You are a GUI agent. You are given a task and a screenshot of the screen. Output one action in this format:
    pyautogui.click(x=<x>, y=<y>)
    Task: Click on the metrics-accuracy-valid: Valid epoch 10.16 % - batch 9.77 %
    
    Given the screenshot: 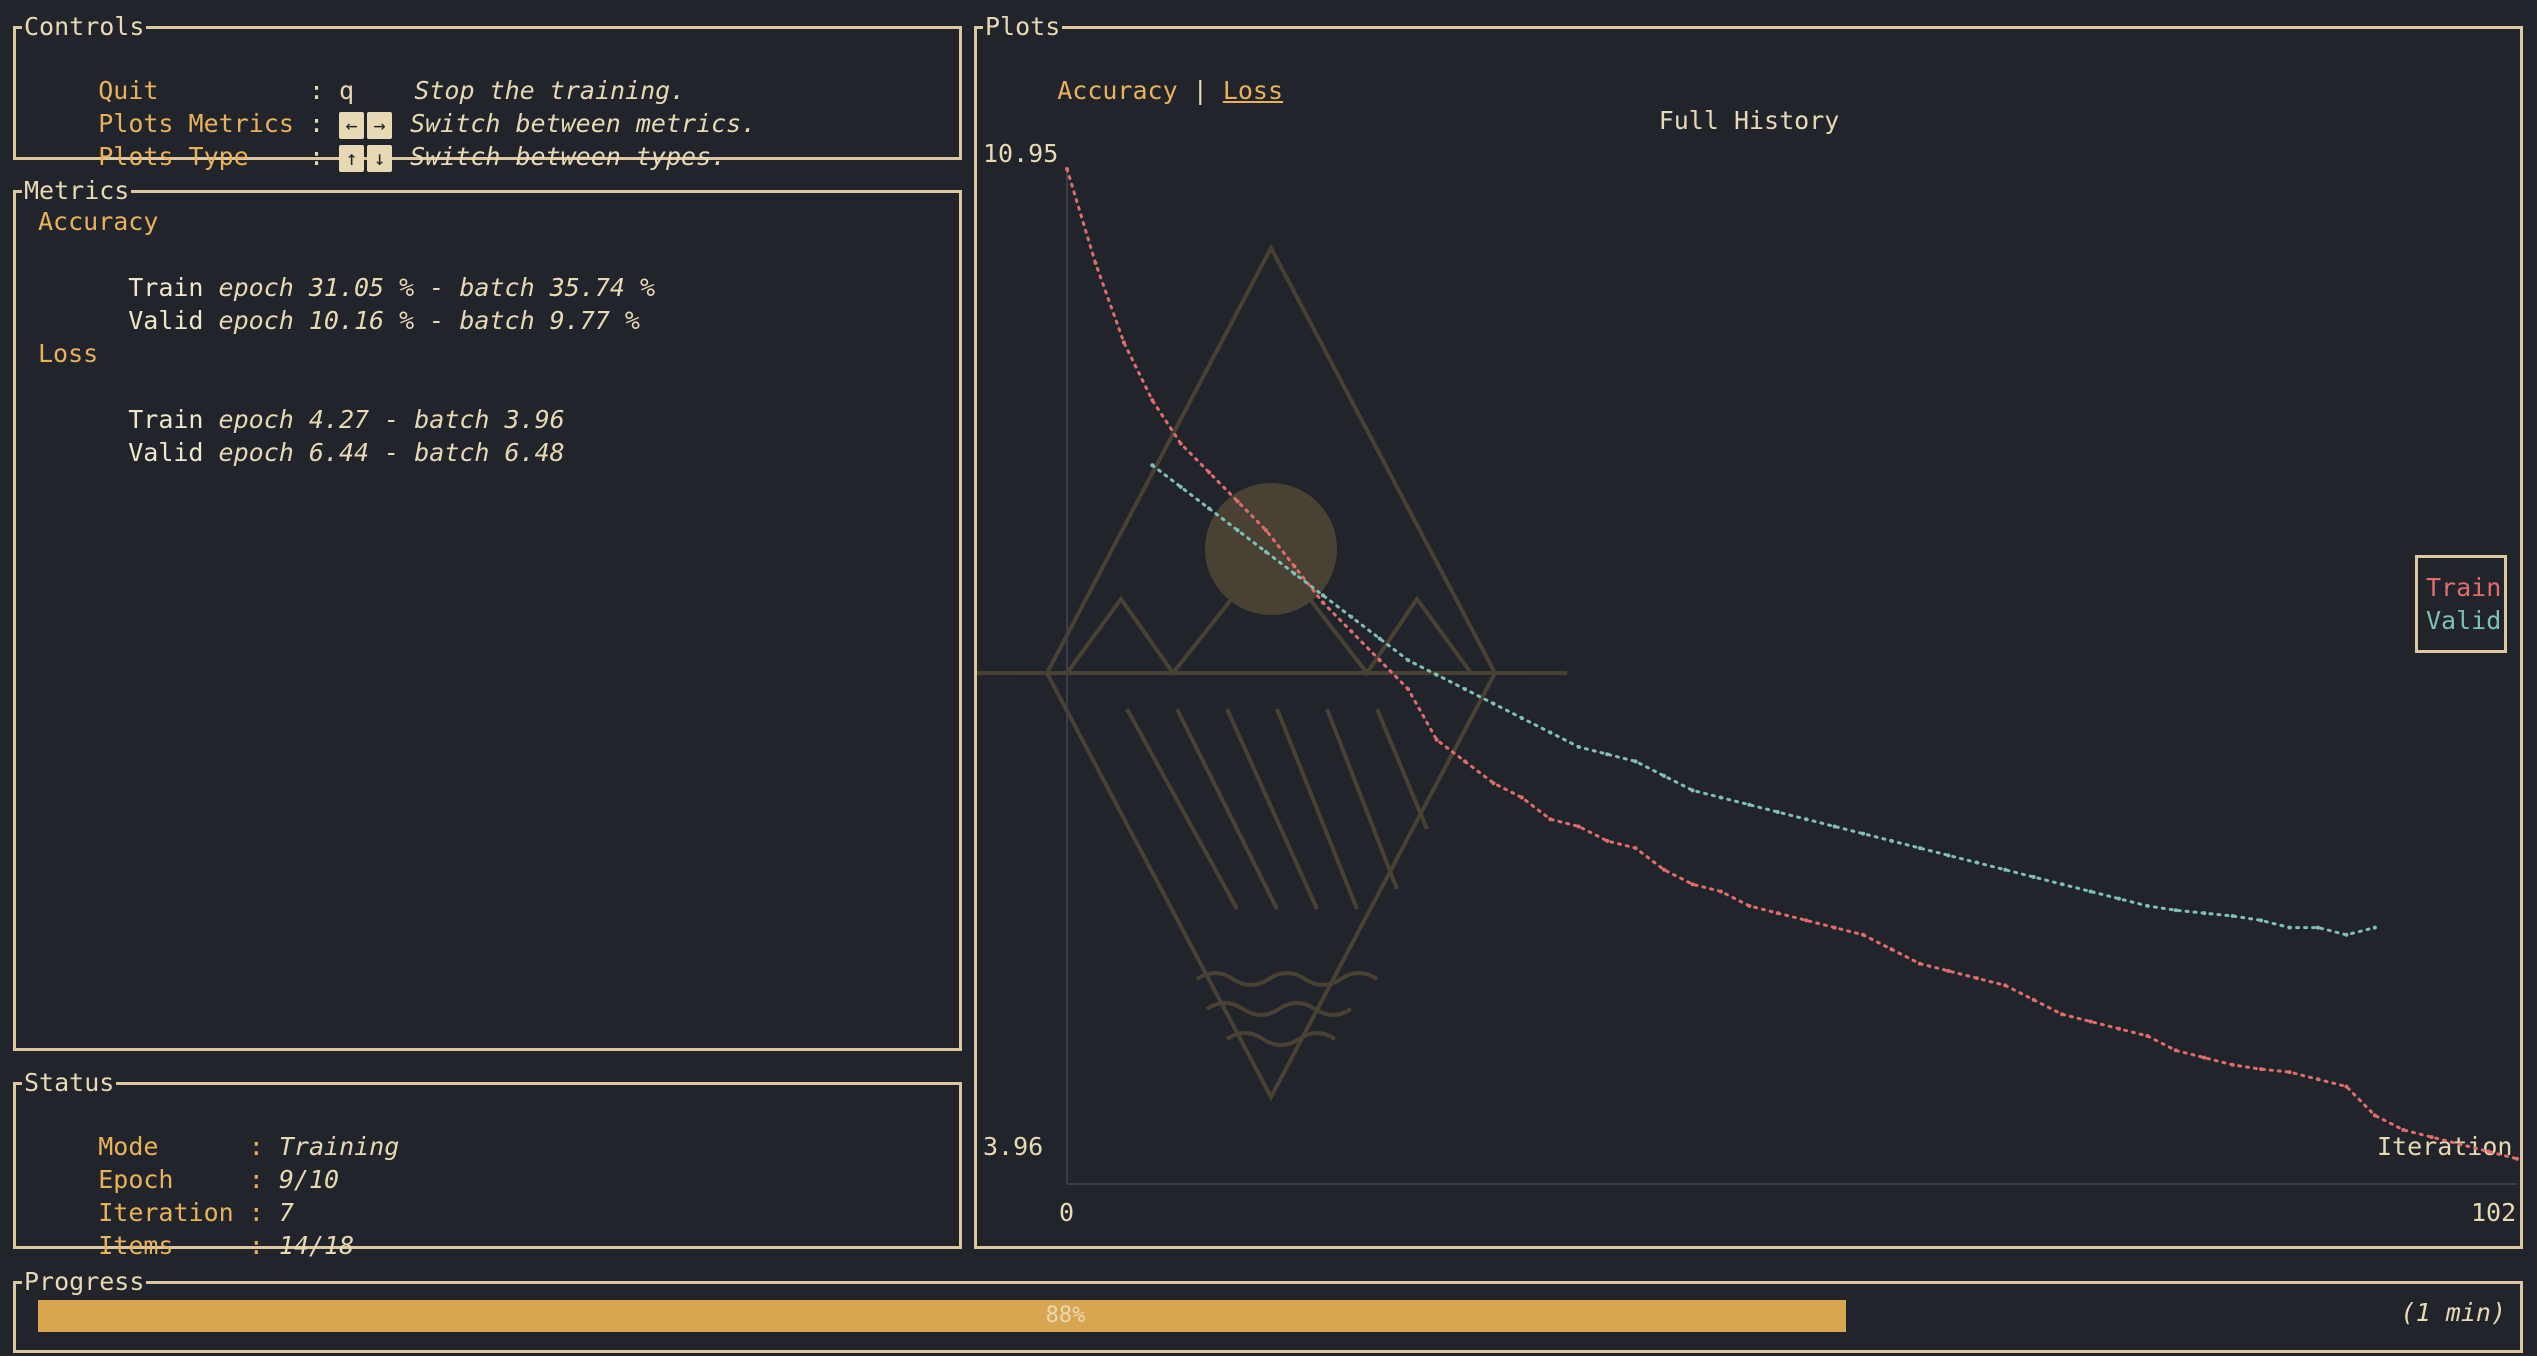 What is the action you would take?
    pyautogui.click(x=384, y=320)
    